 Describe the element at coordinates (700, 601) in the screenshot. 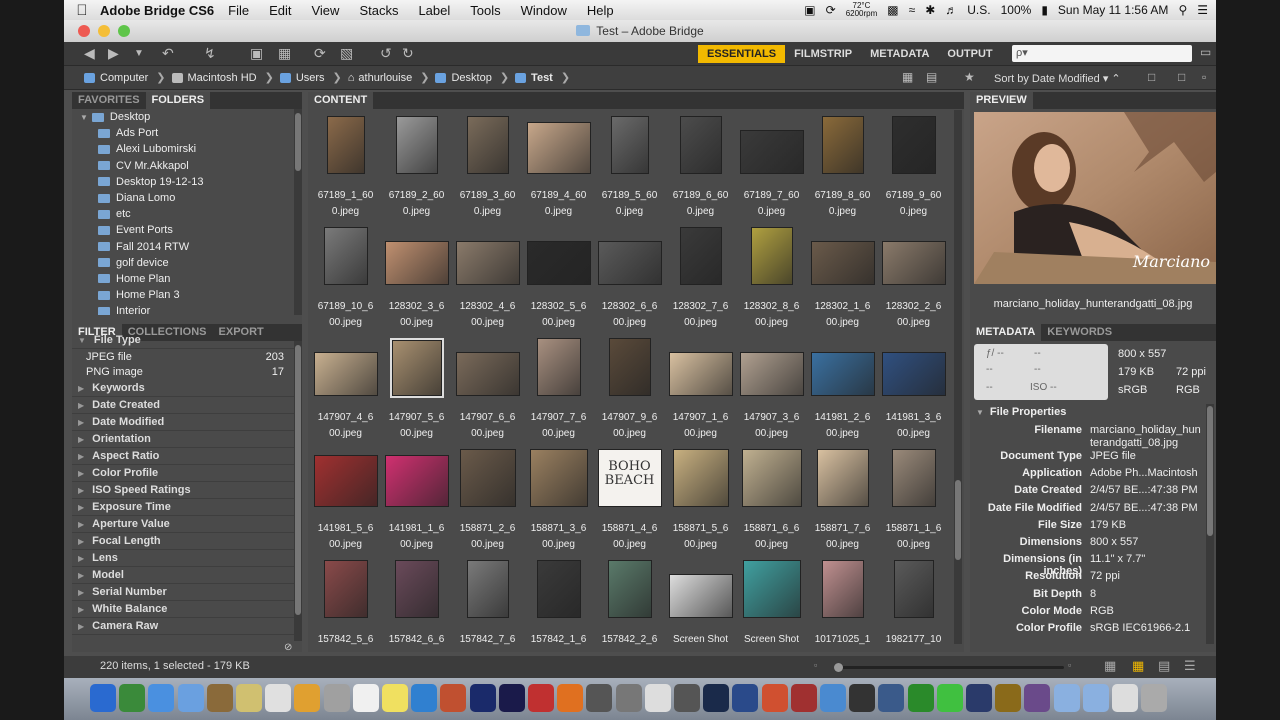

I see `thumbnail-item: Screen Shot` at that location.